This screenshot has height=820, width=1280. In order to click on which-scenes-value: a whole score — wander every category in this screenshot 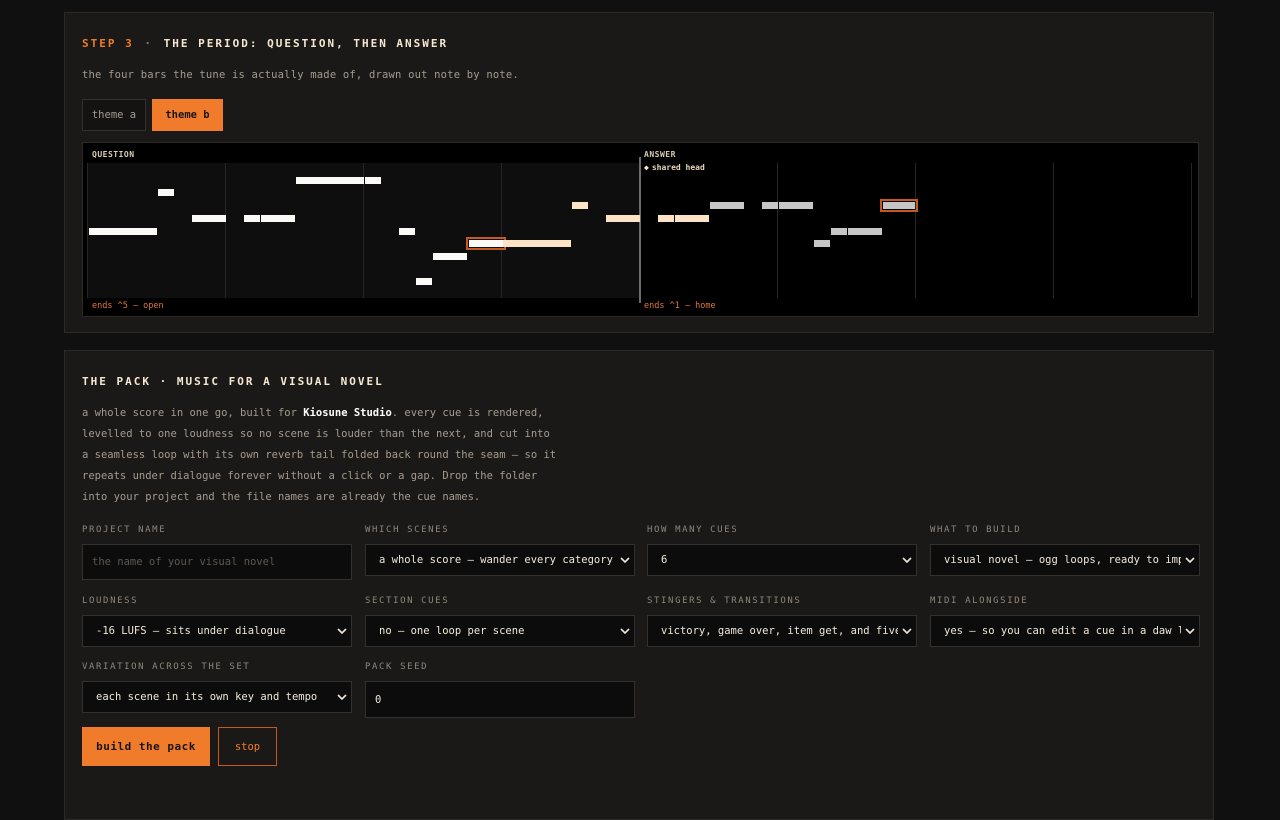, I will do `click(496, 560)`.